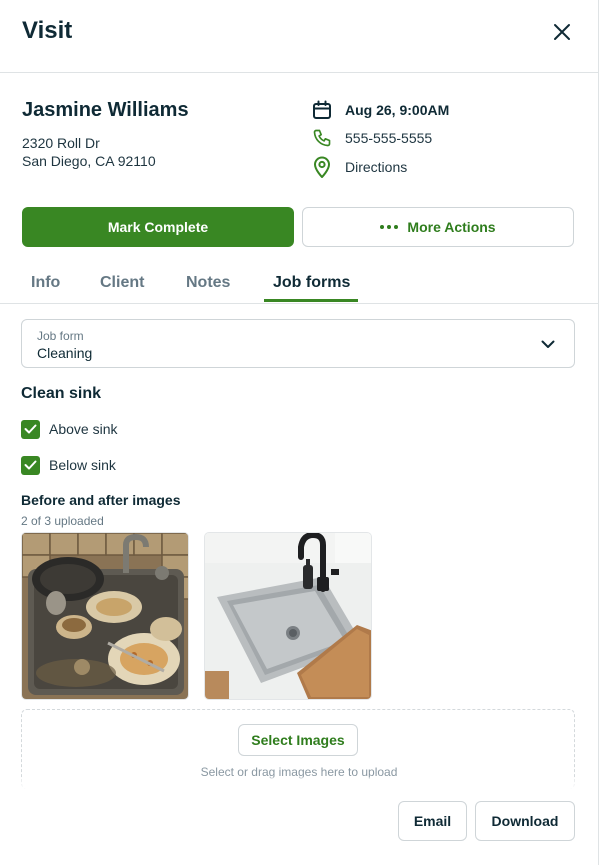 The image size is (599, 865). What do you see at coordinates (299, 36) in the screenshot?
I see `panel-header: Visit` at bounding box center [299, 36].